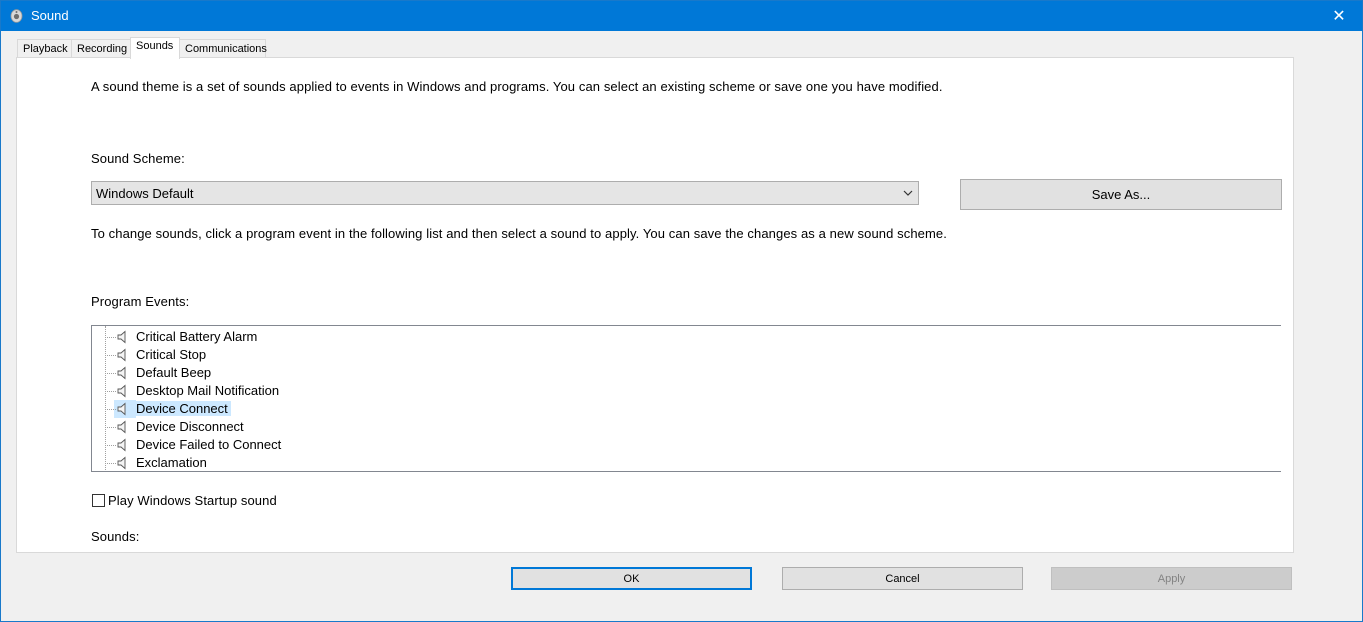 This screenshot has height=622, width=1363. I want to click on cancel-button: Cancel, so click(902, 578).